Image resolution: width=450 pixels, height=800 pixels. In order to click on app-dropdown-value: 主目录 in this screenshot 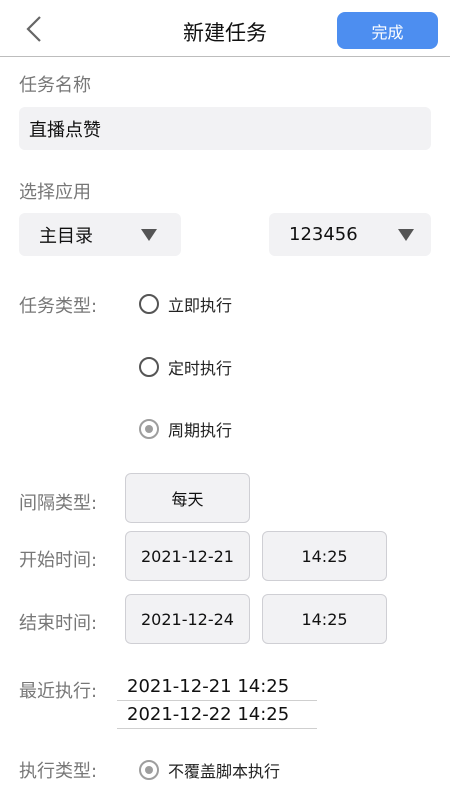, I will do `click(66, 236)`.